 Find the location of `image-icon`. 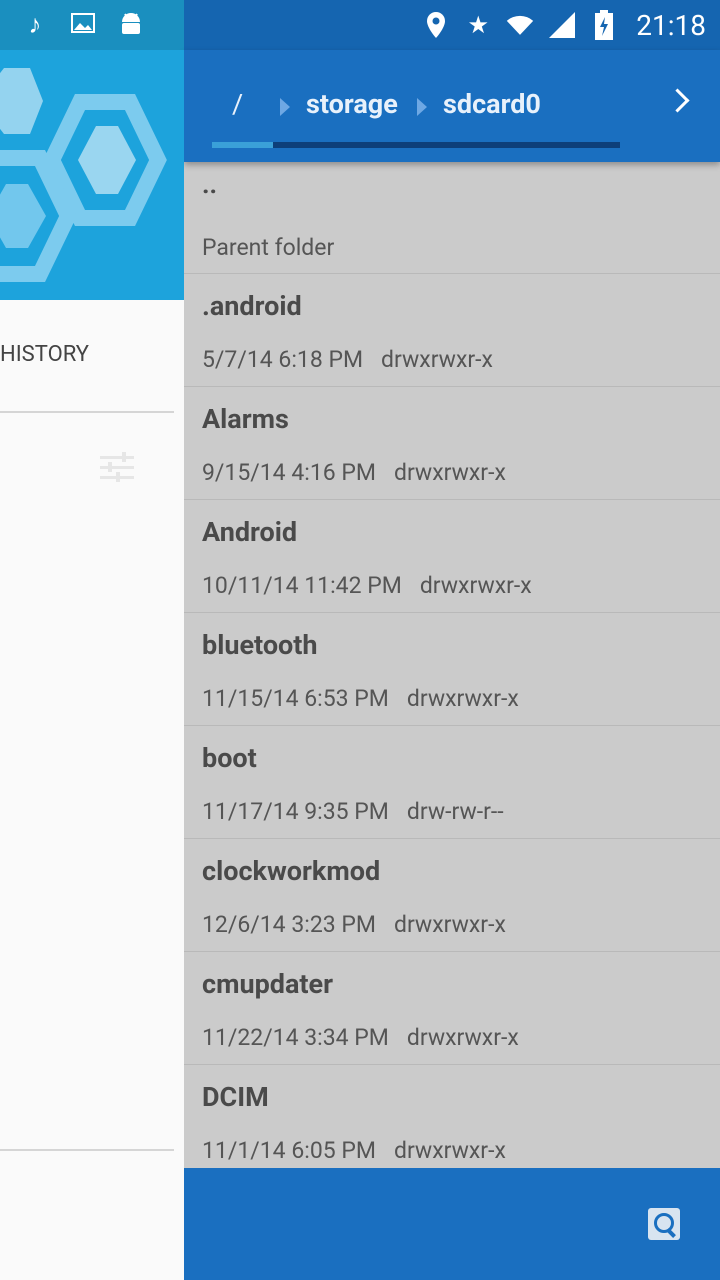

image-icon is located at coordinates (83, 25).